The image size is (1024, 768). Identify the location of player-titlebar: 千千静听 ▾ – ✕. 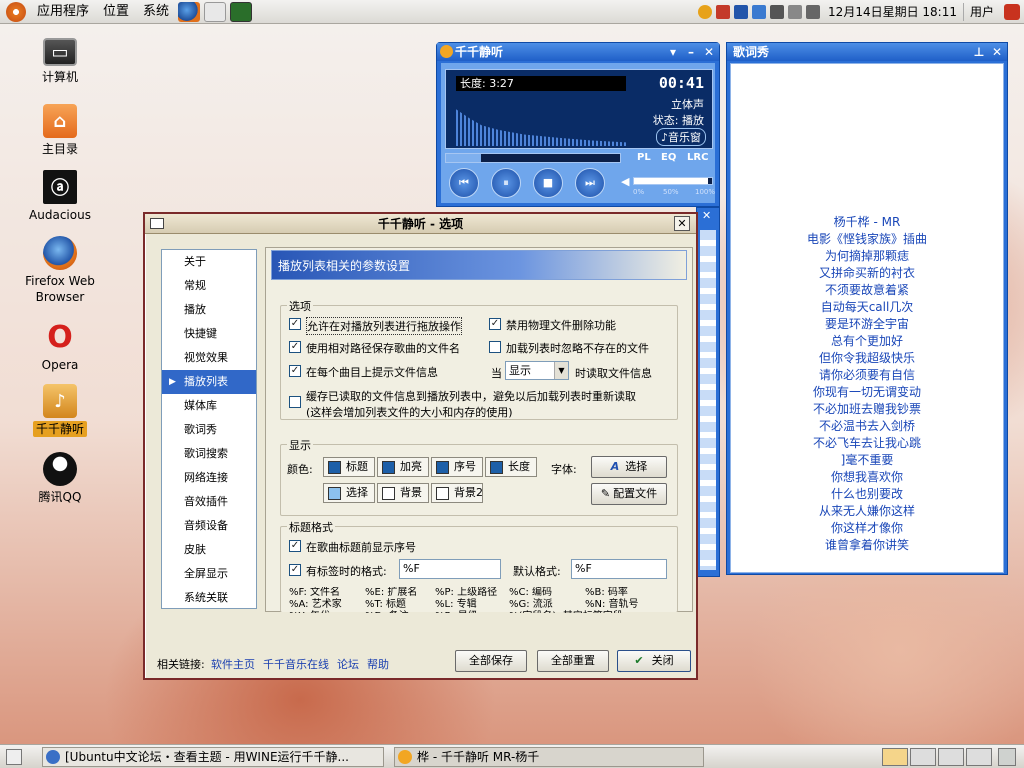
(578, 52).